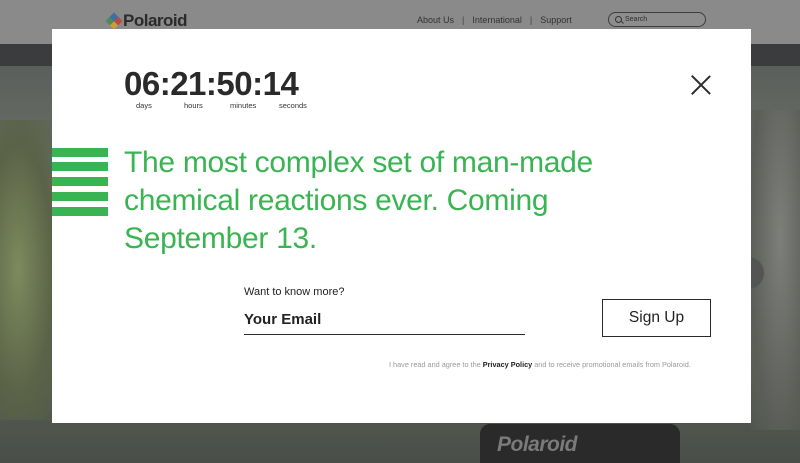 This screenshot has height=463, width=800. I want to click on nav-support: Support, so click(556, 20).